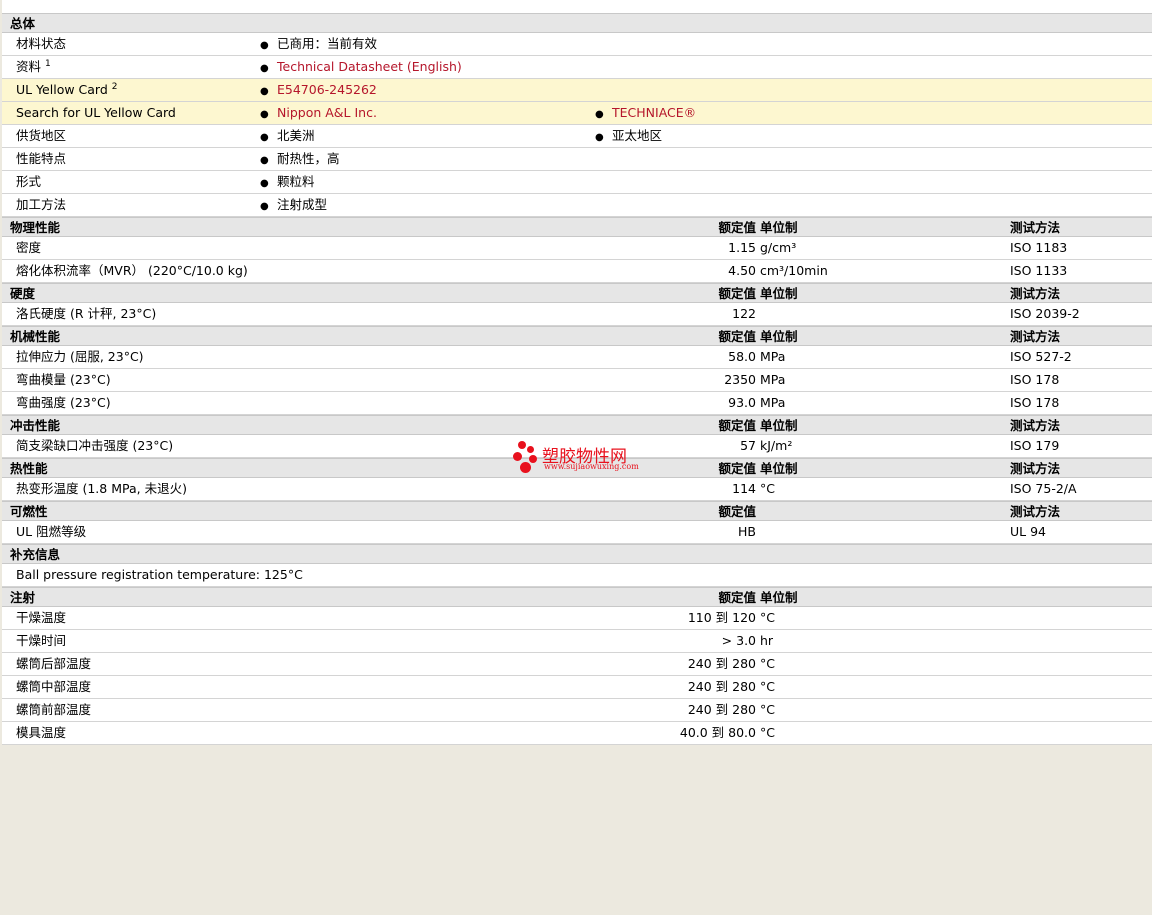  Describe the element at coordinates (35, 425) in the screenshot. I see `section-title: 冲击性能` at that location.